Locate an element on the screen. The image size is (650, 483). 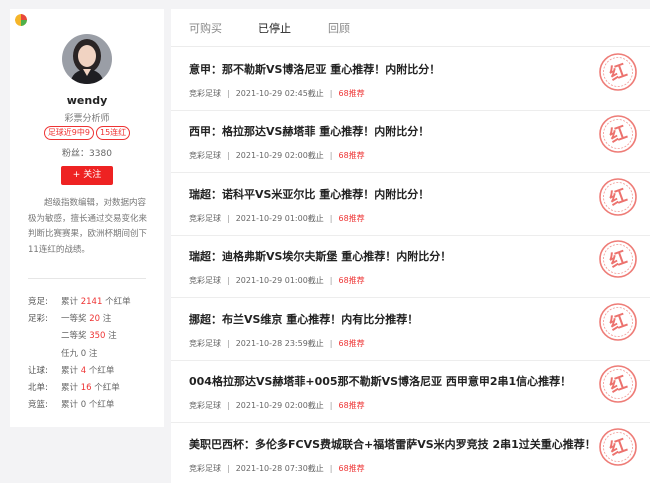
article-title: 挪超：布兰VS维京 重心推荐！内有比分推荐！ is located at coordinates (303, 319).